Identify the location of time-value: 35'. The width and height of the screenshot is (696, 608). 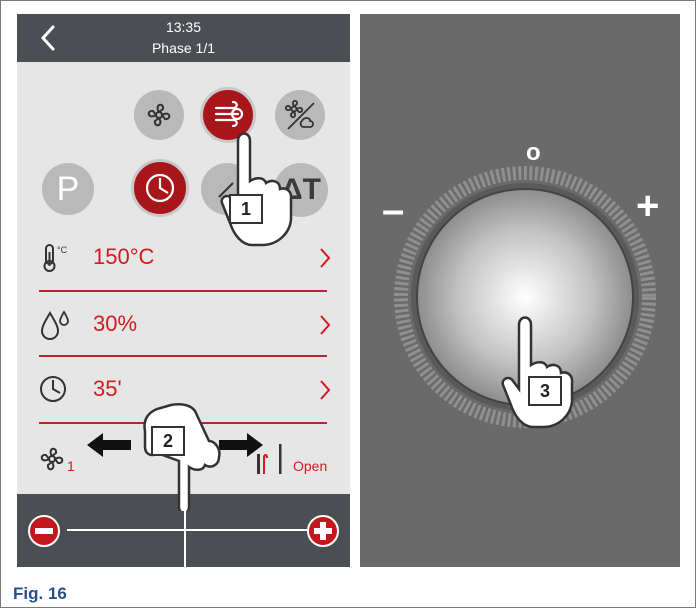
(107, 388).